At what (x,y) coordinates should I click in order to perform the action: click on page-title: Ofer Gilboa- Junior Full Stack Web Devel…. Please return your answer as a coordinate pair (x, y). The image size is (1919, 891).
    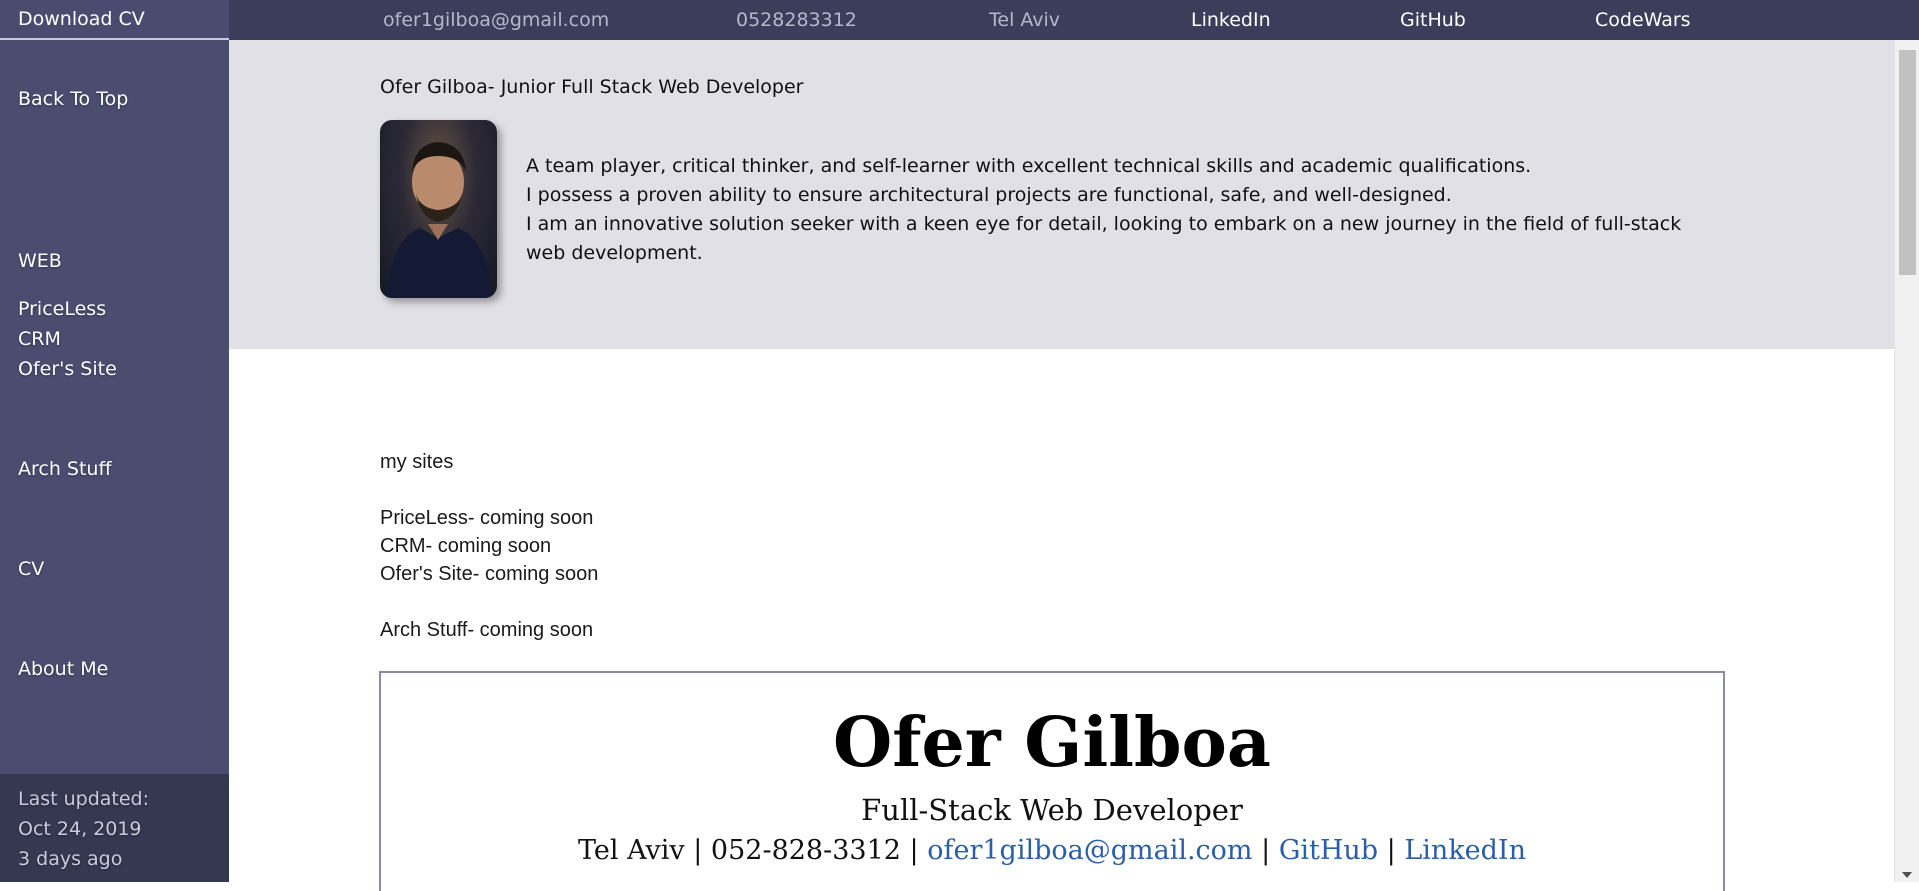
    Looking at the image, I should click on (592, 87).